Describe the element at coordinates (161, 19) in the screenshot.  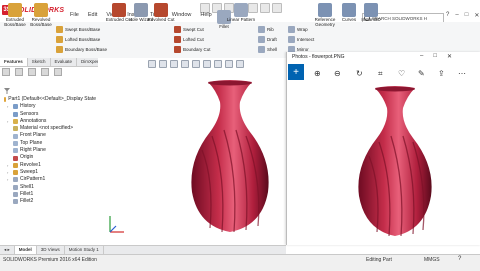
I see `revolved-cut-label: Revolved Cut` at that location.